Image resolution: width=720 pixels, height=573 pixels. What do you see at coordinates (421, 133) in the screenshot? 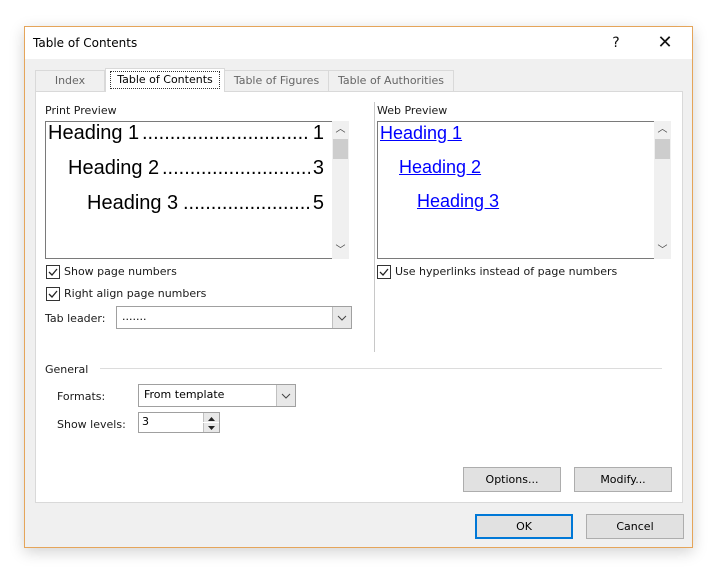
I see `web-preview-link: Heading 1` at bounding box center [421, 133].